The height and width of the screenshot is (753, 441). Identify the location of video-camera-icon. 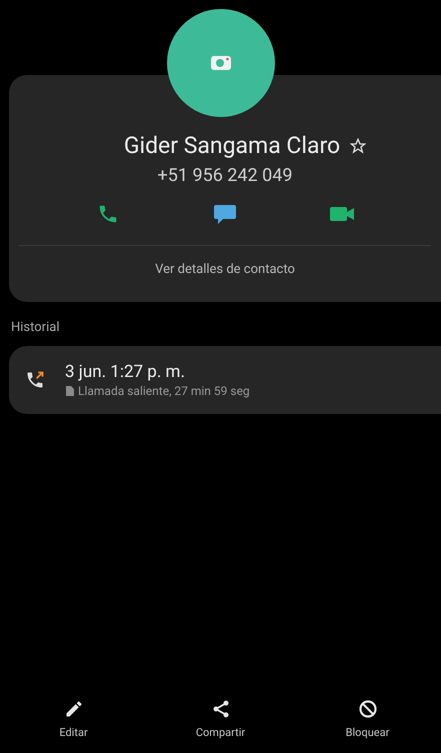
(342, 214).